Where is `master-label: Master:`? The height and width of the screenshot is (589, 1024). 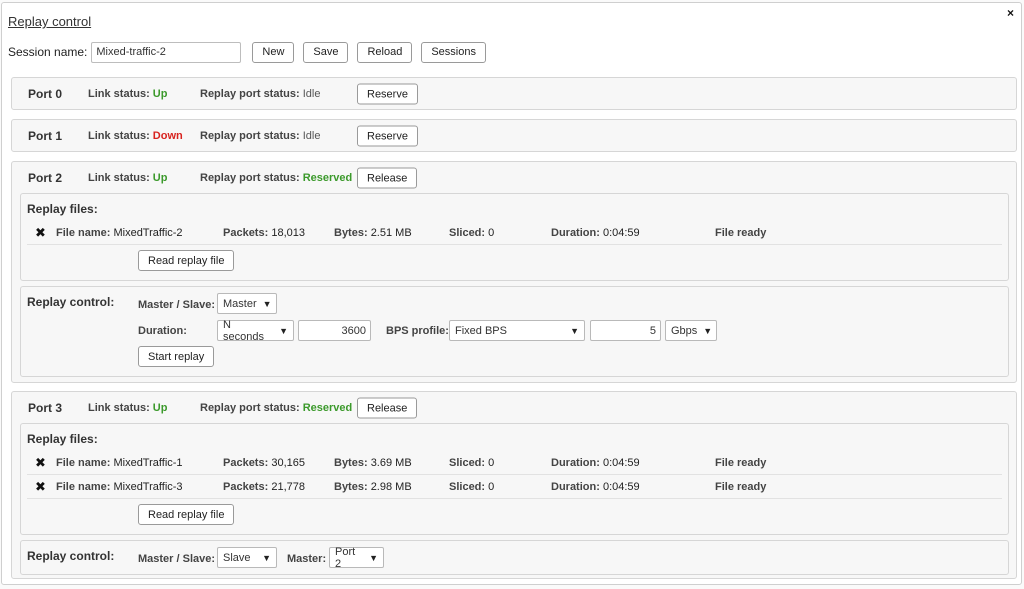
master-label: Master: is located at coordinates (307, 559).